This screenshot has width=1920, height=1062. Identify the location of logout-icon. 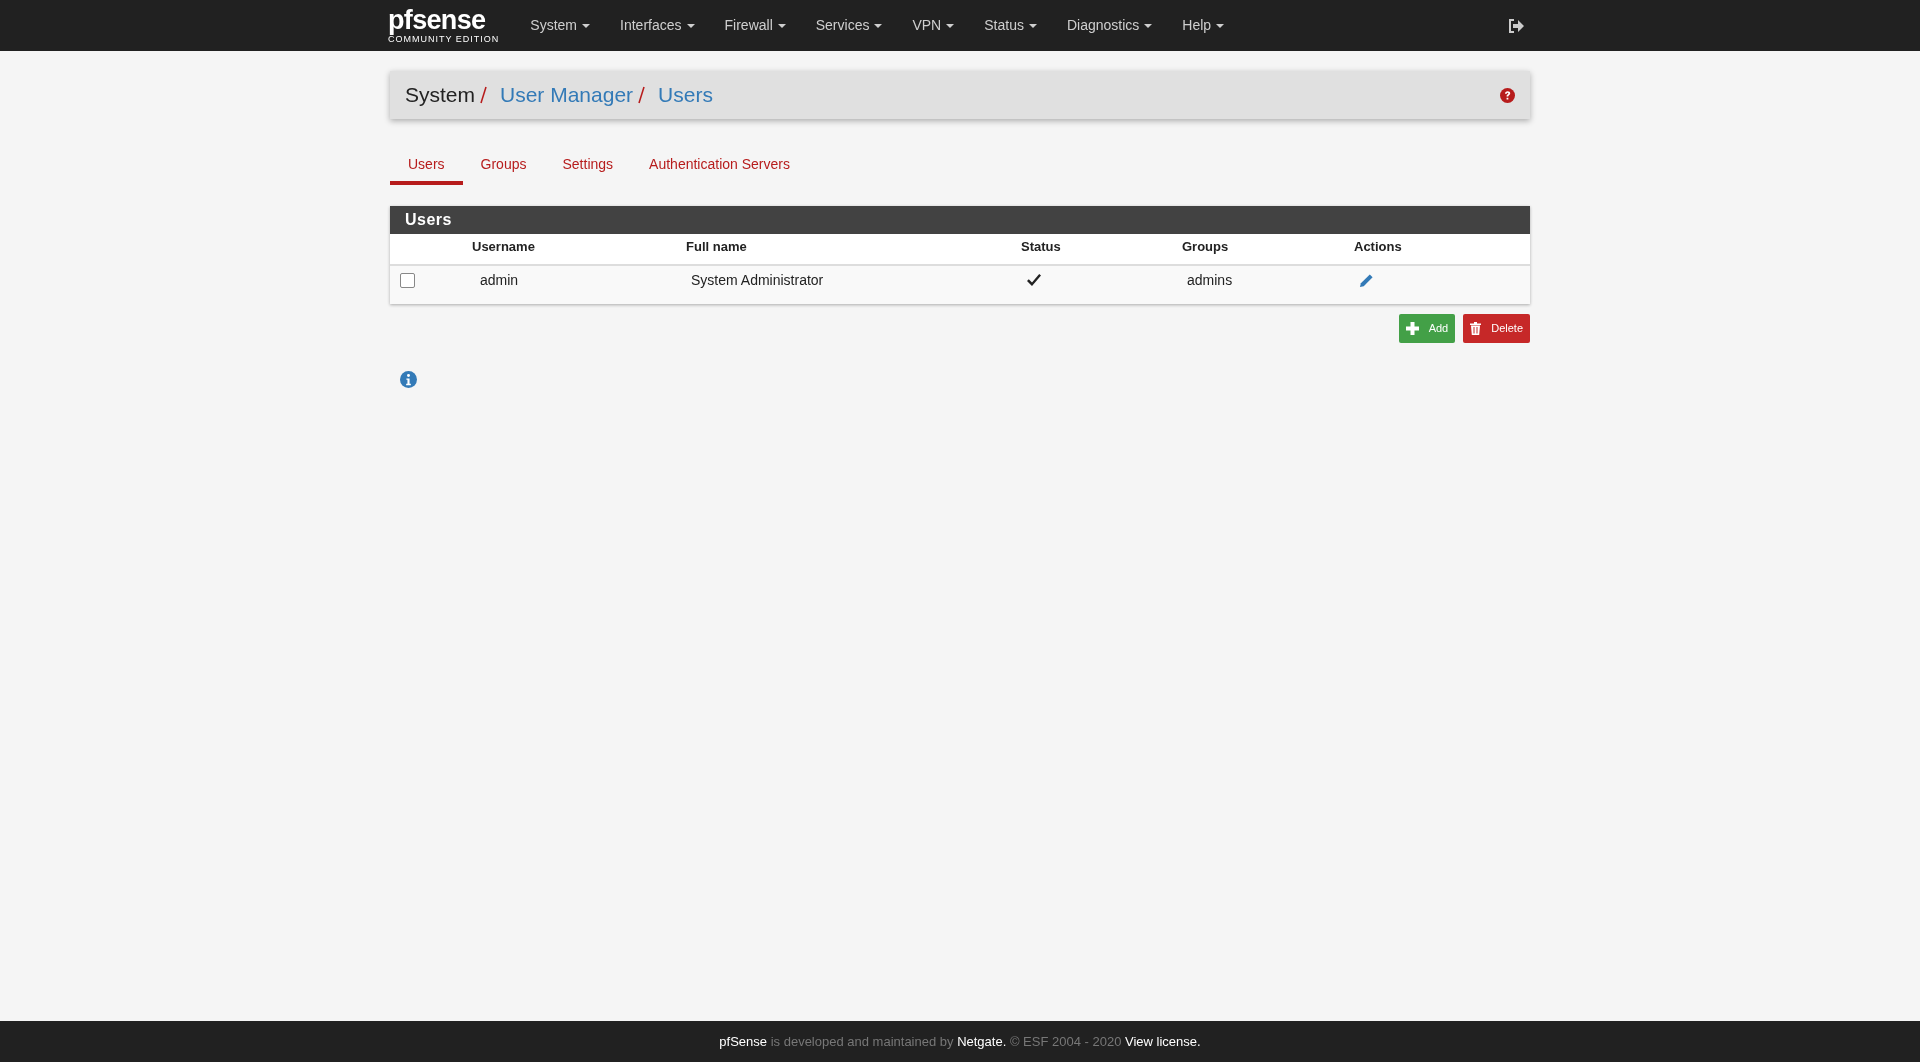
(1516, 25).